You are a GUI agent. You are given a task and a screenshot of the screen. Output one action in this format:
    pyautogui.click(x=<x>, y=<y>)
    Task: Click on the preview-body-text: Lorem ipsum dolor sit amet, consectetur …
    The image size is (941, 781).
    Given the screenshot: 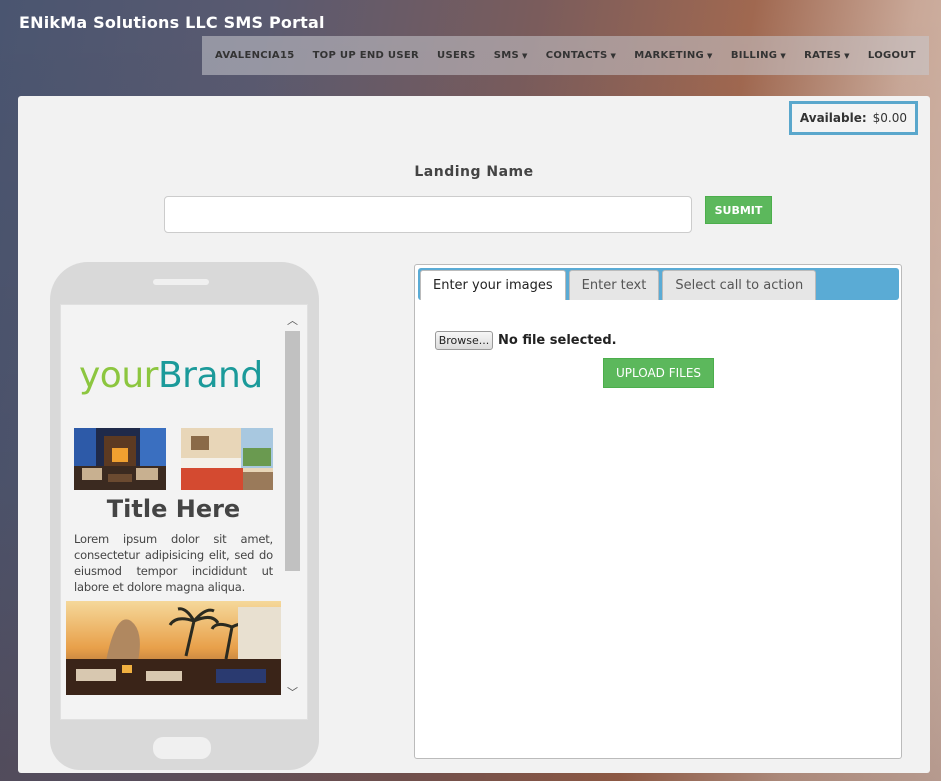 What is the action you would take?
    pyautogui.click(x=173, y=563)
    